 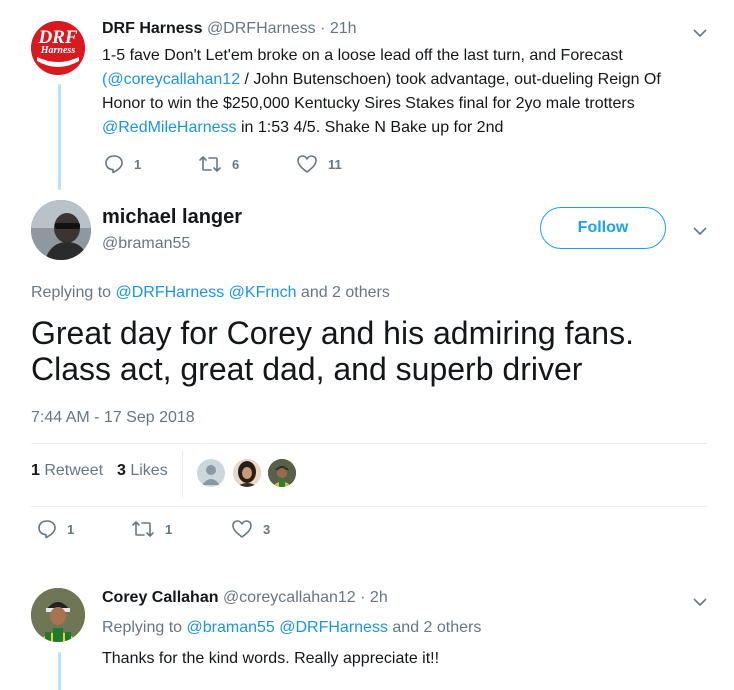 I want to click on tweet1-chevron-down-icon, so click(x=700, y=33).